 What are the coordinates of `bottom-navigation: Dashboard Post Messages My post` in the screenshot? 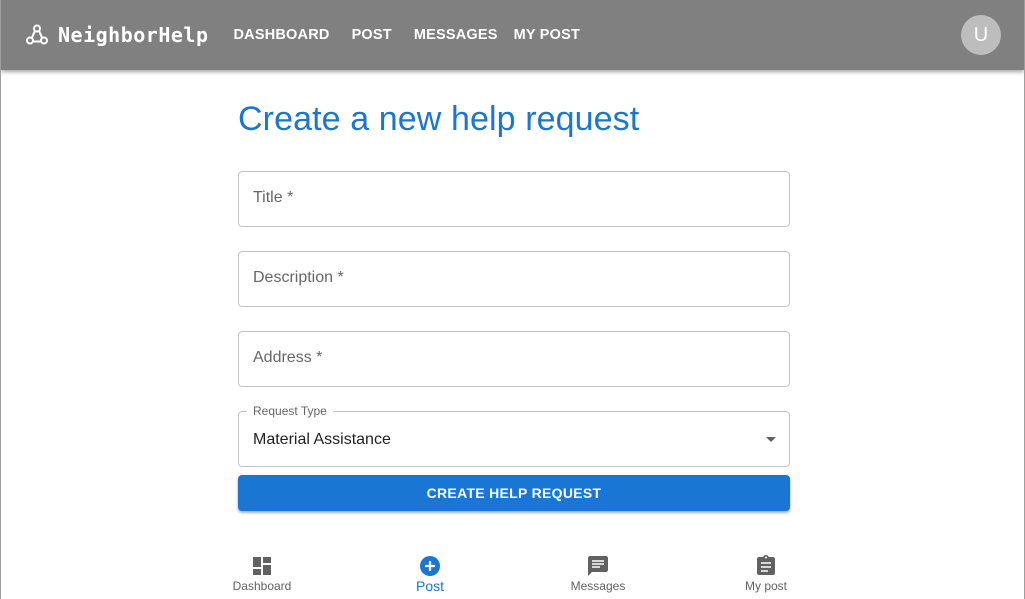 It's located at (514, 572).